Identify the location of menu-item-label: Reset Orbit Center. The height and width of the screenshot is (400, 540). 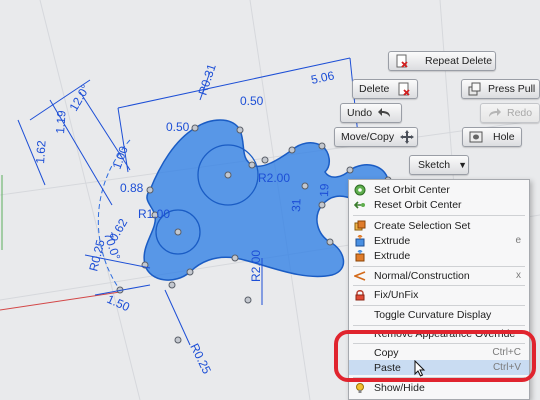
(418, 204).